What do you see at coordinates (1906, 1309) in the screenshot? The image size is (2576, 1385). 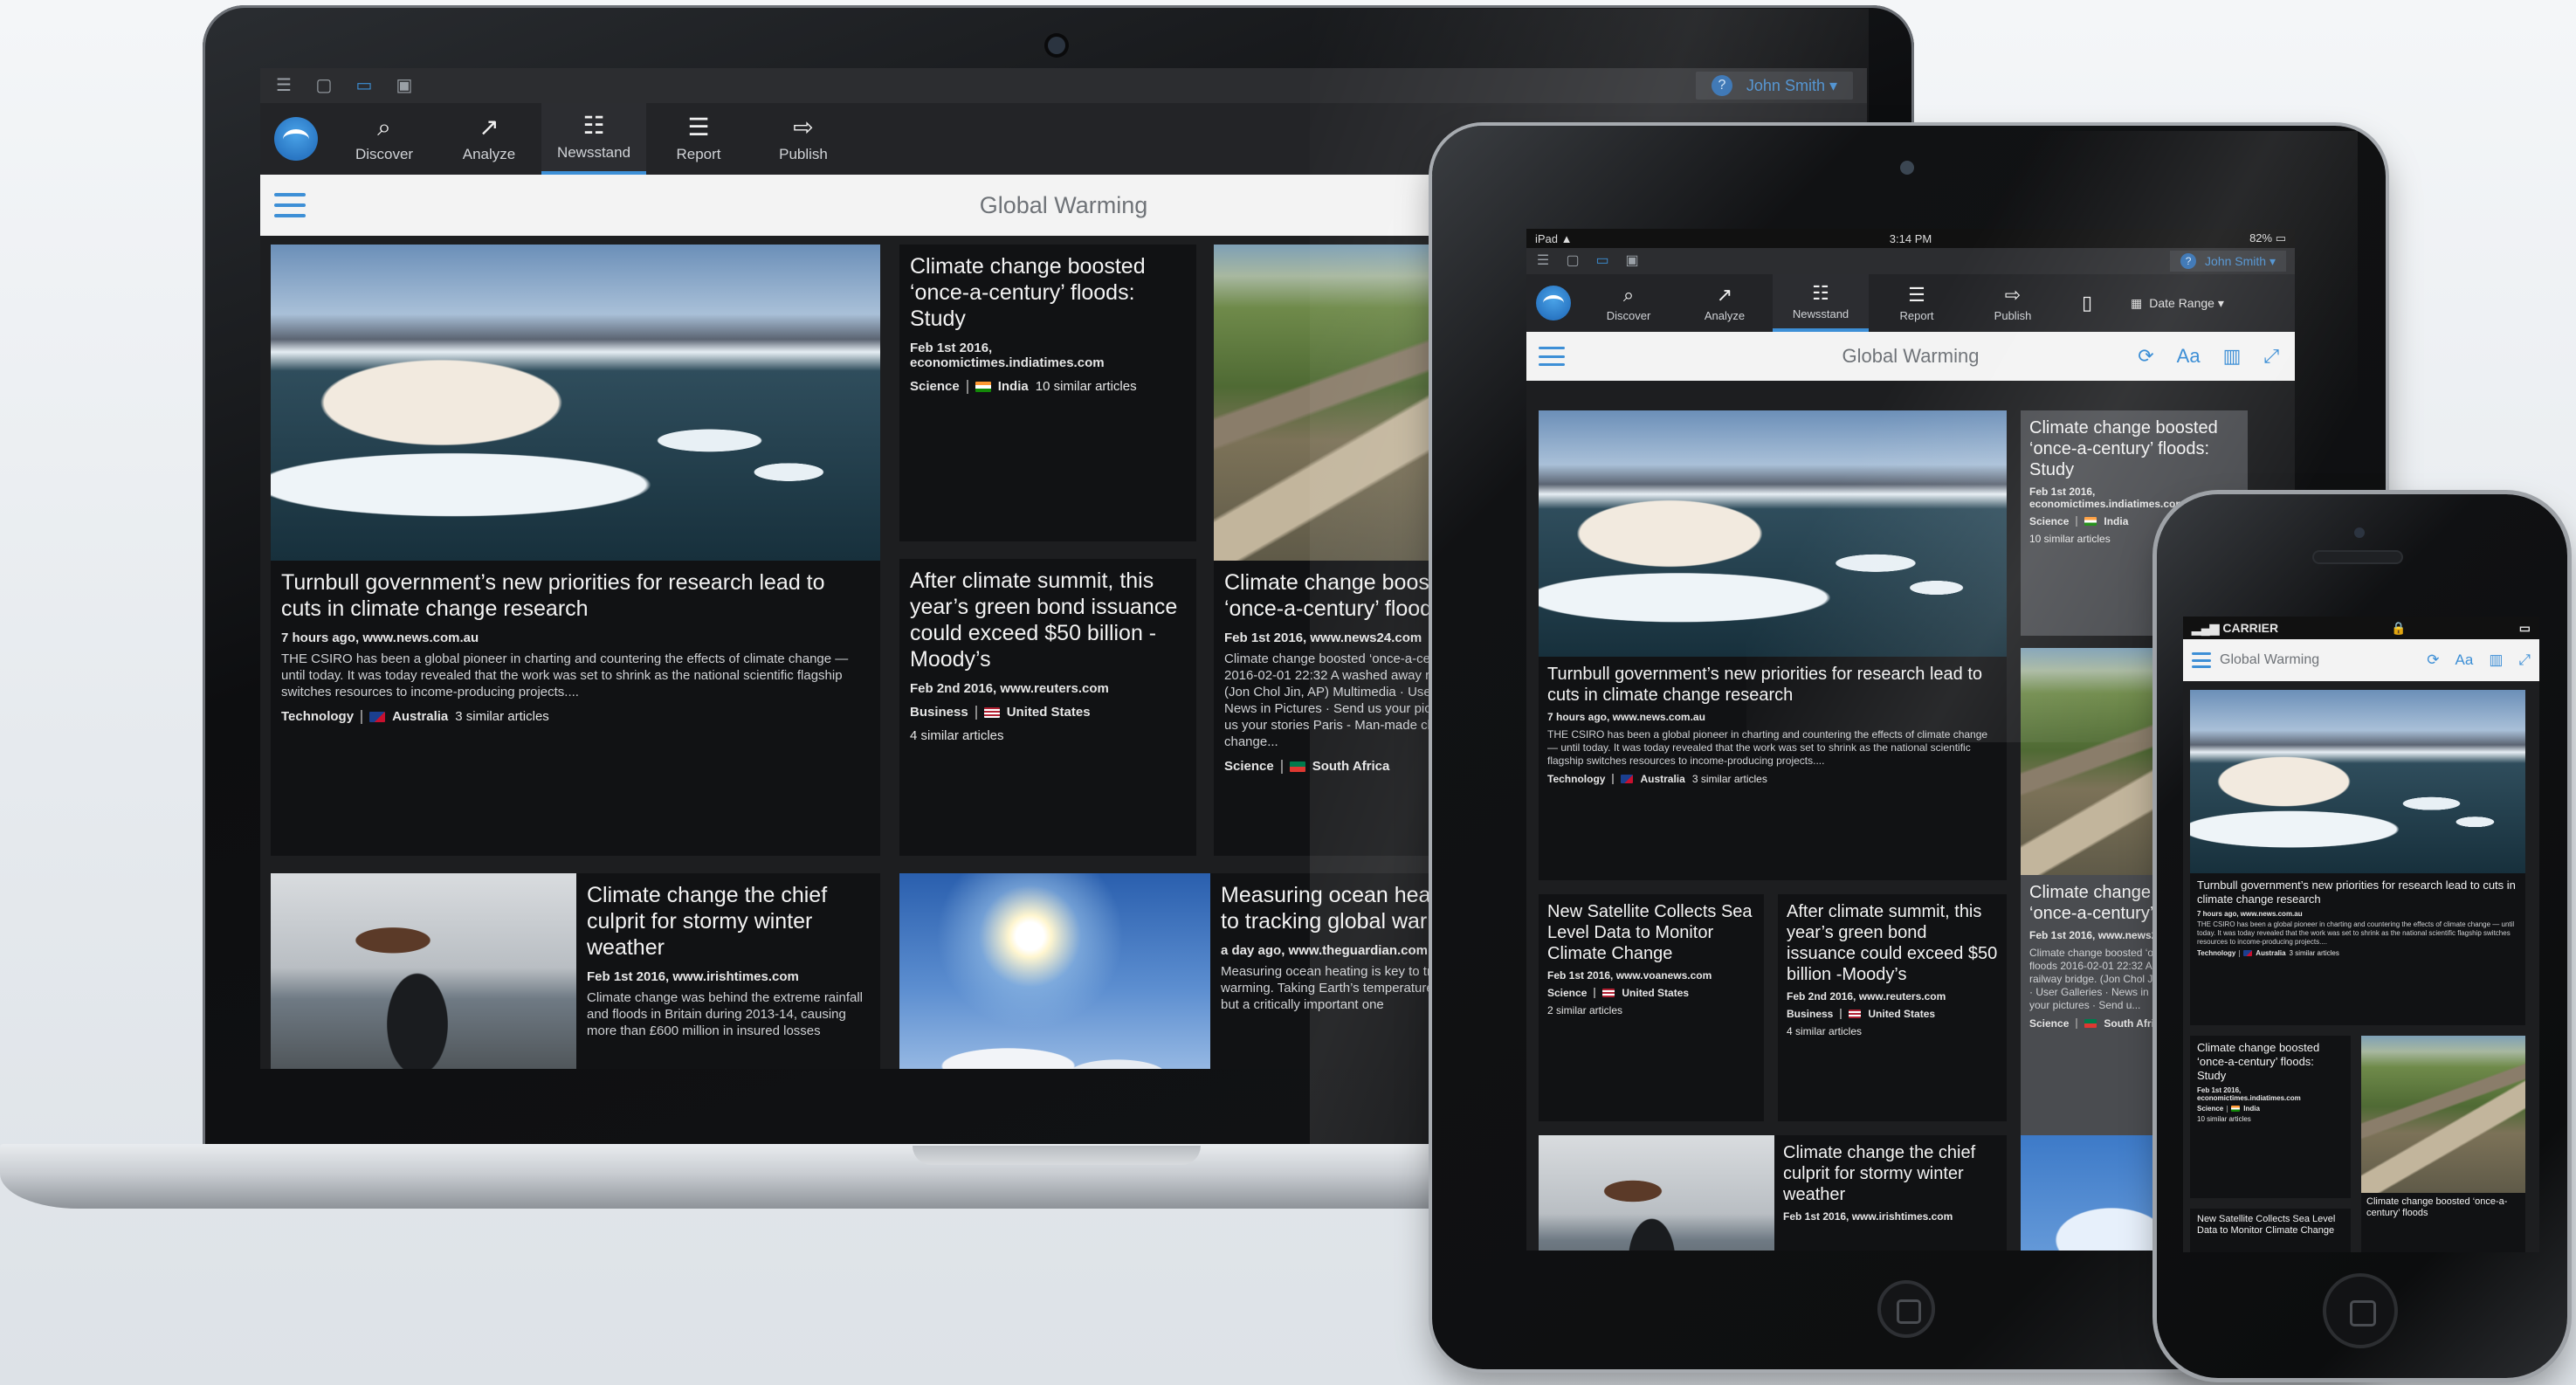 I see `tablet-home-button` at bounding box center [1906, 1309].